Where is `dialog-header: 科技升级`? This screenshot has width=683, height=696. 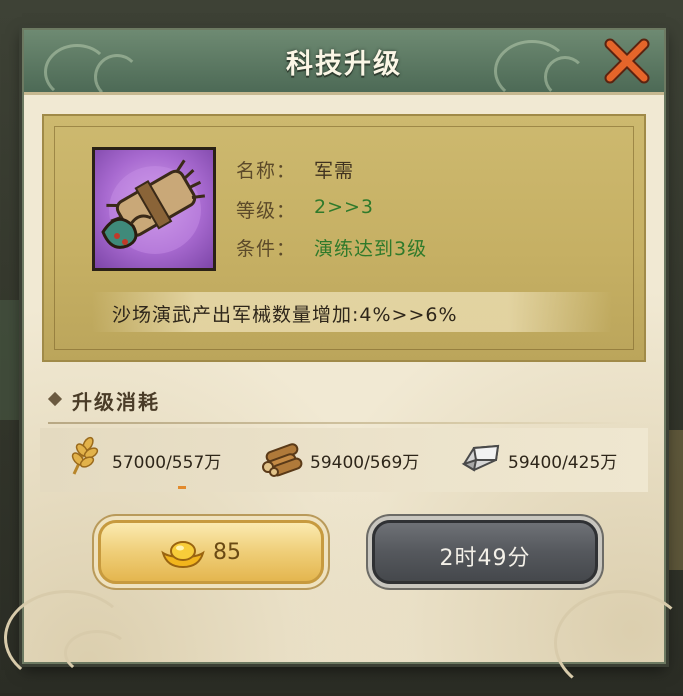
dialog-header: 科技升级 is located at coordinates (344, 62).